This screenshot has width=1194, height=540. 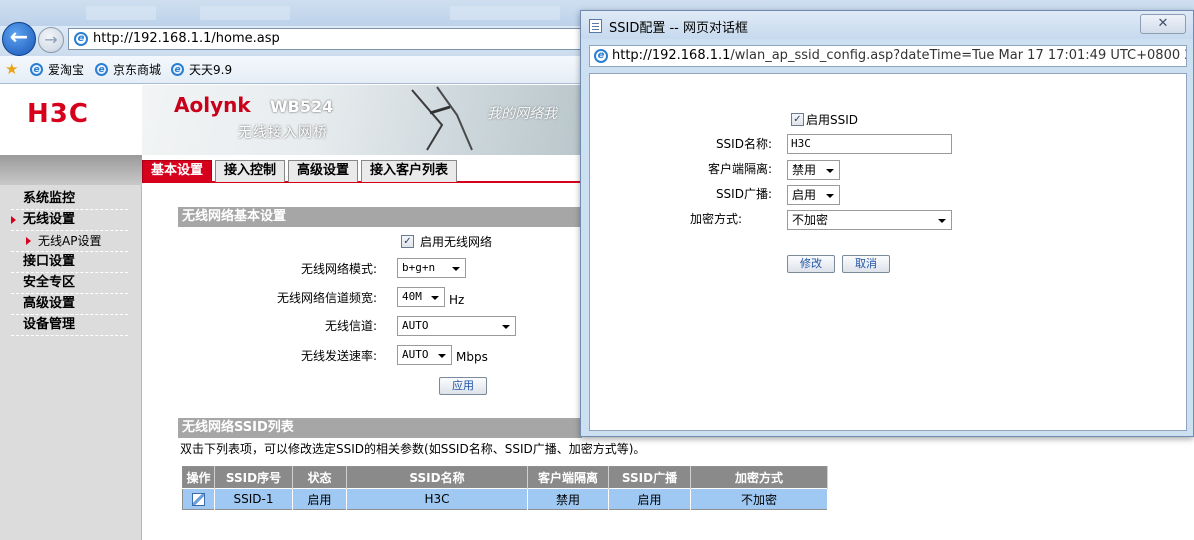 What do you see at coordinates (869, 144) in the screenshot?
I see `ssid-name-input: H3C` at bounding box center [869, 144].